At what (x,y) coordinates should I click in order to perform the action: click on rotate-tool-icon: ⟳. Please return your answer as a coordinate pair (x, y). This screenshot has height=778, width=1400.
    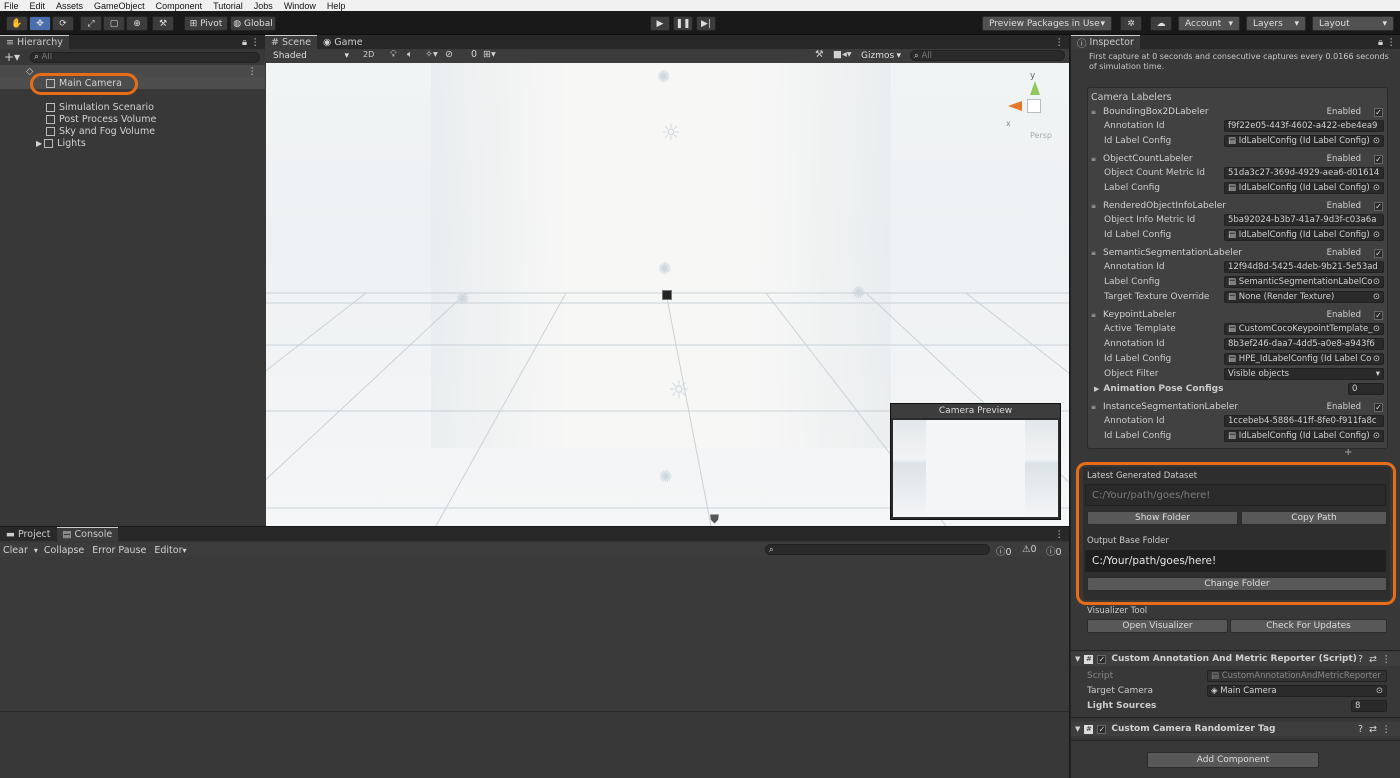
    Looking at the image, I should click on (63, 23).